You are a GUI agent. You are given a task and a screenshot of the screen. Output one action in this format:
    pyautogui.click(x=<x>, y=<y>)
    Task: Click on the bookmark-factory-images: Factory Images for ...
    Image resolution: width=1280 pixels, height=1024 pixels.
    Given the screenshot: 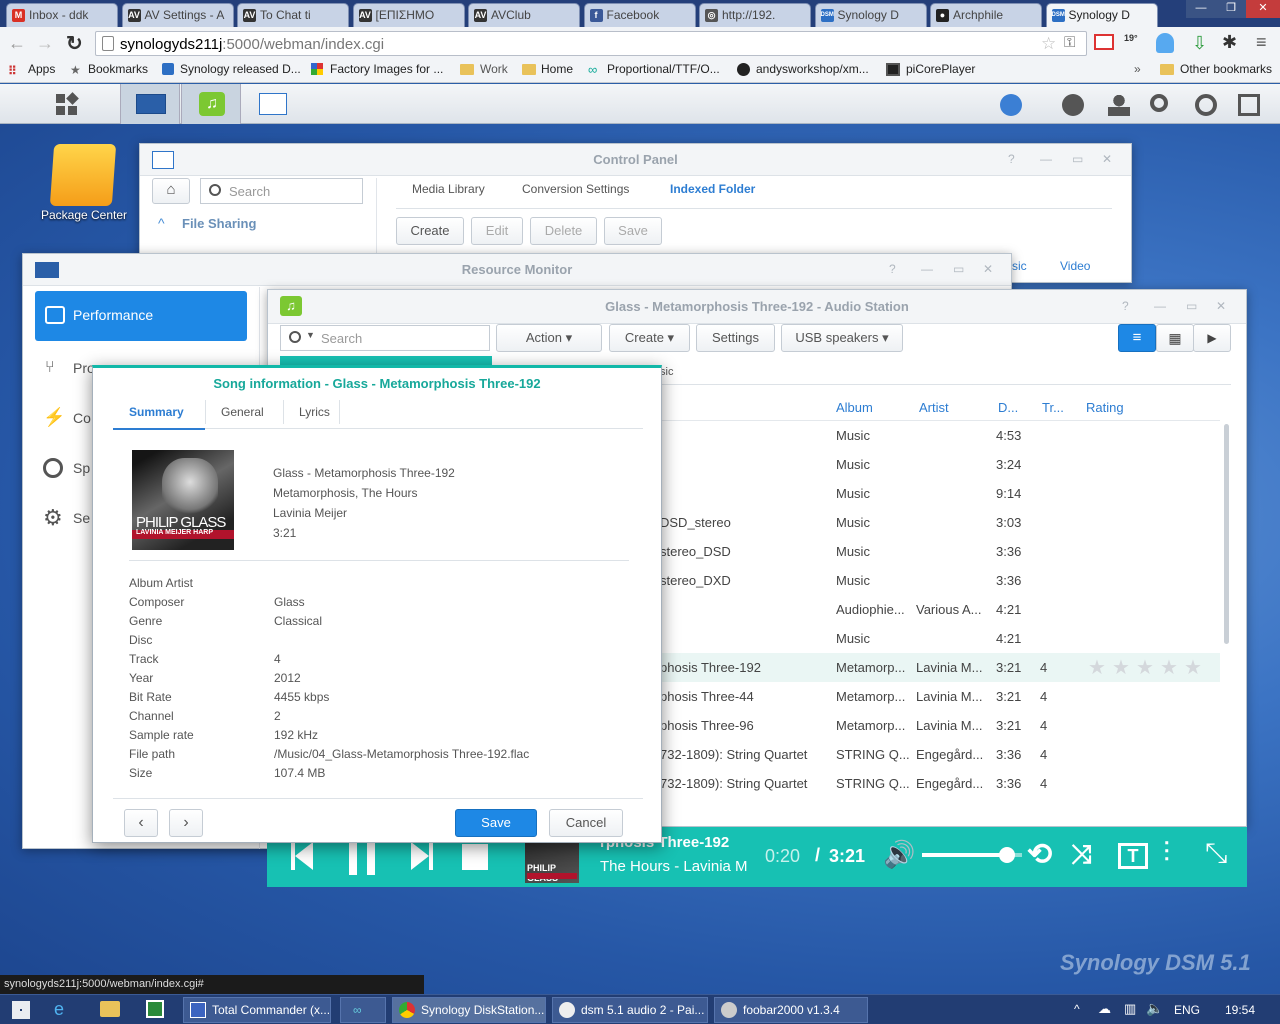 What is the action you would take?
    pyautogui.click(x=386, y=69)
    